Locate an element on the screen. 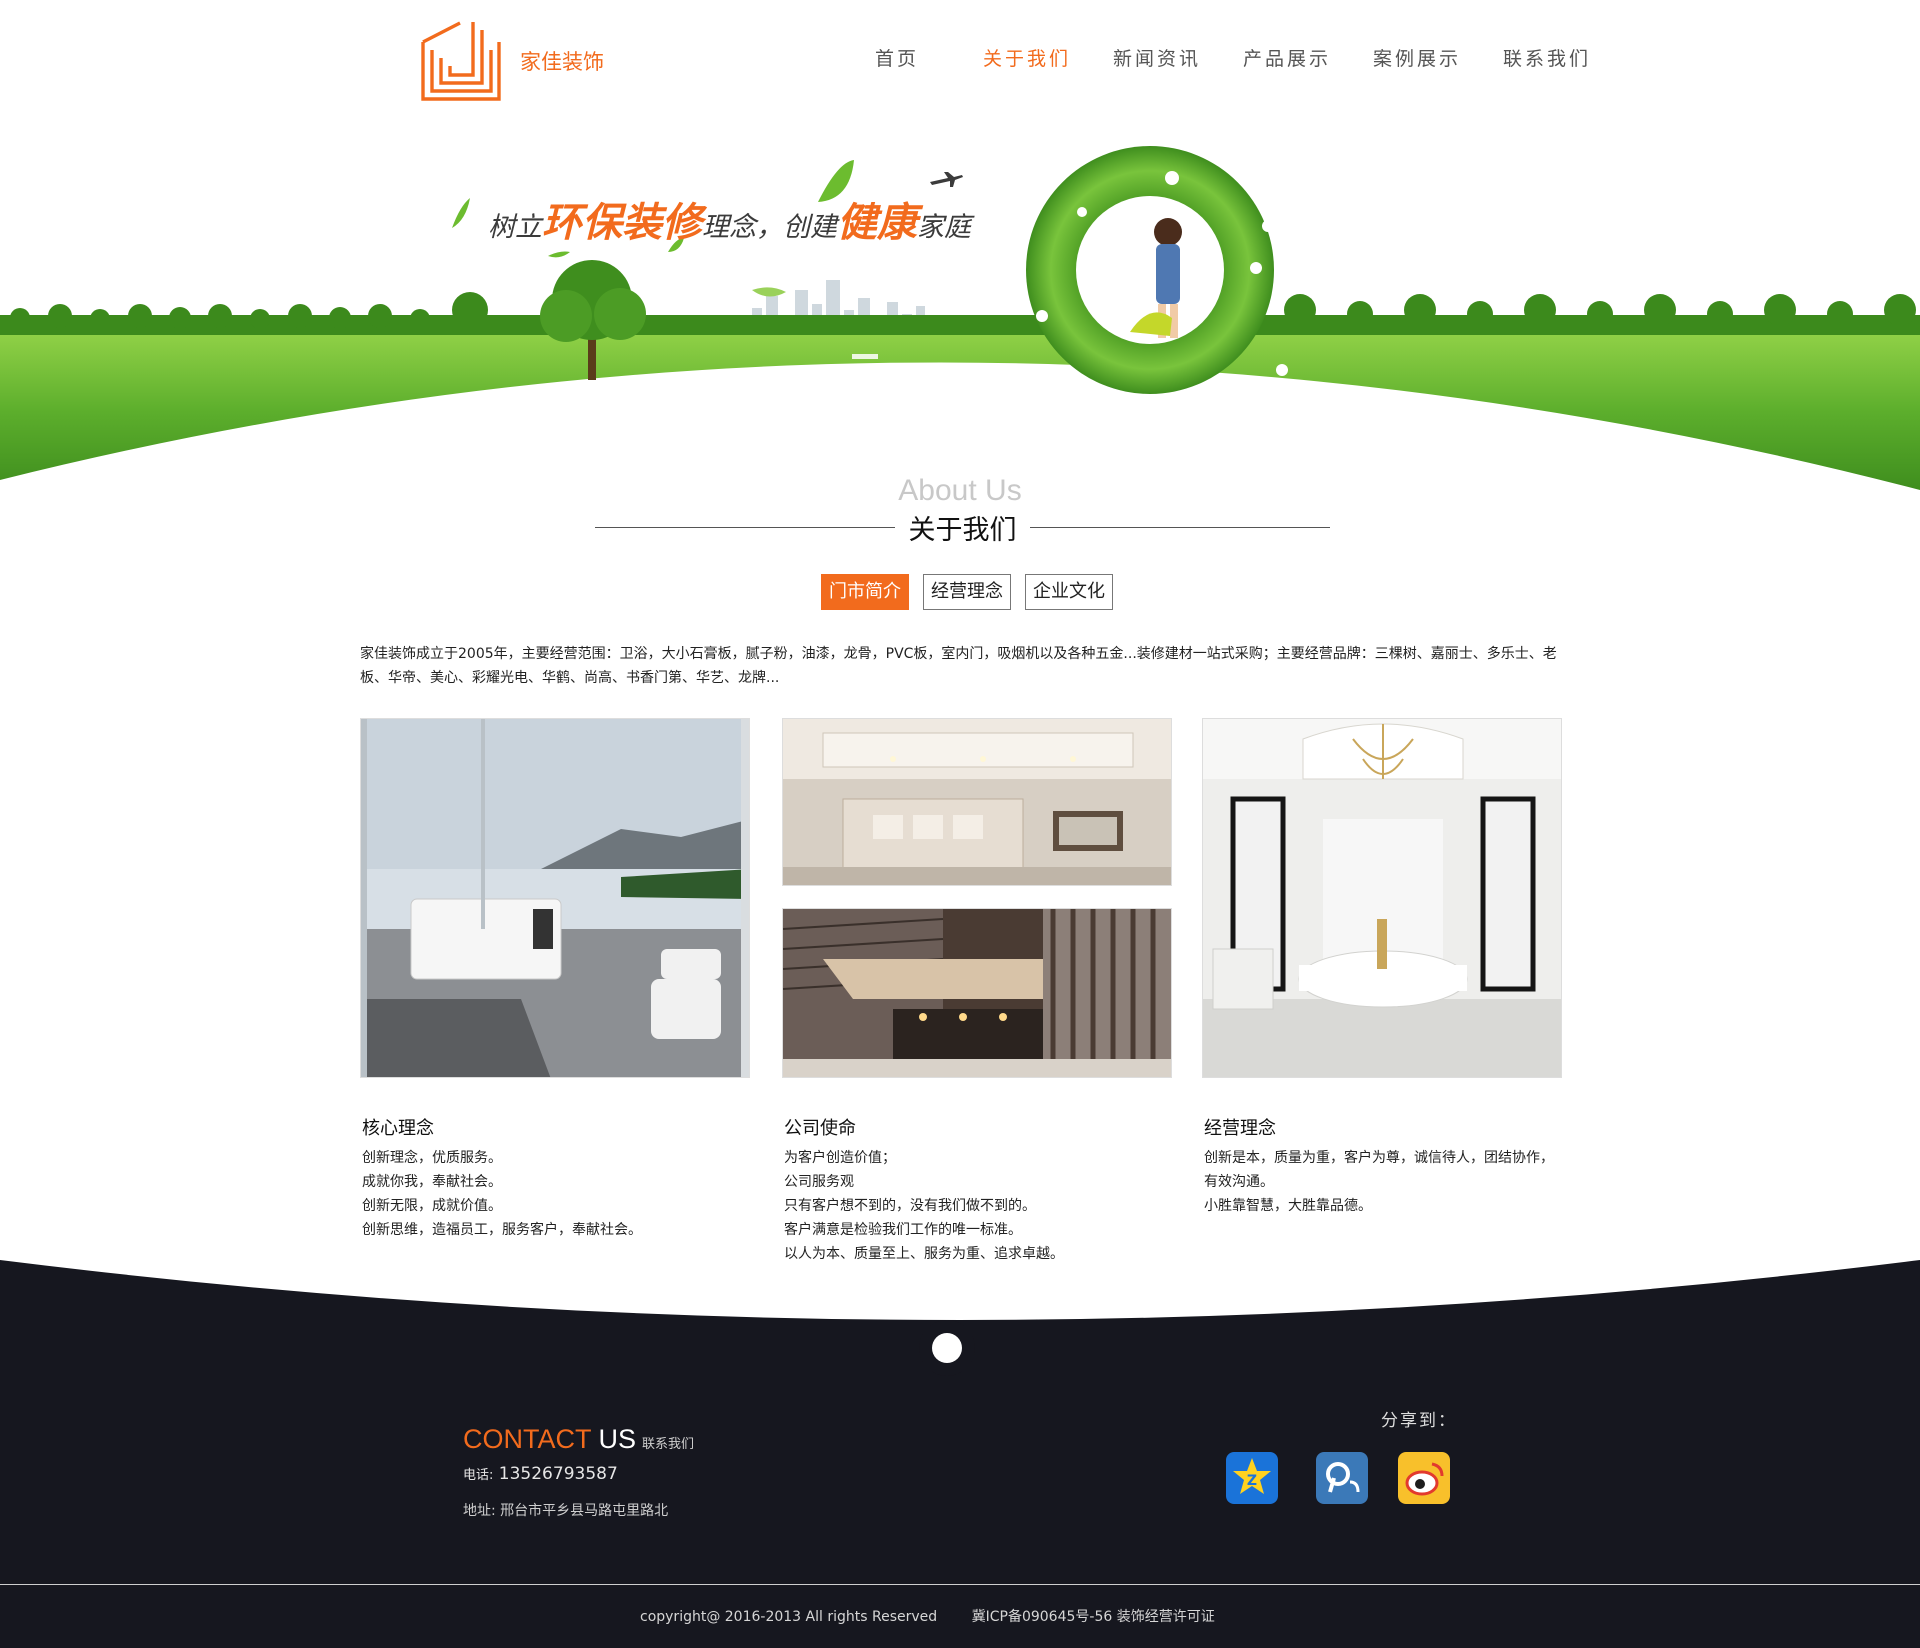  core-philosophy-title: 核心理念 is located at coordinates (398, 1128).